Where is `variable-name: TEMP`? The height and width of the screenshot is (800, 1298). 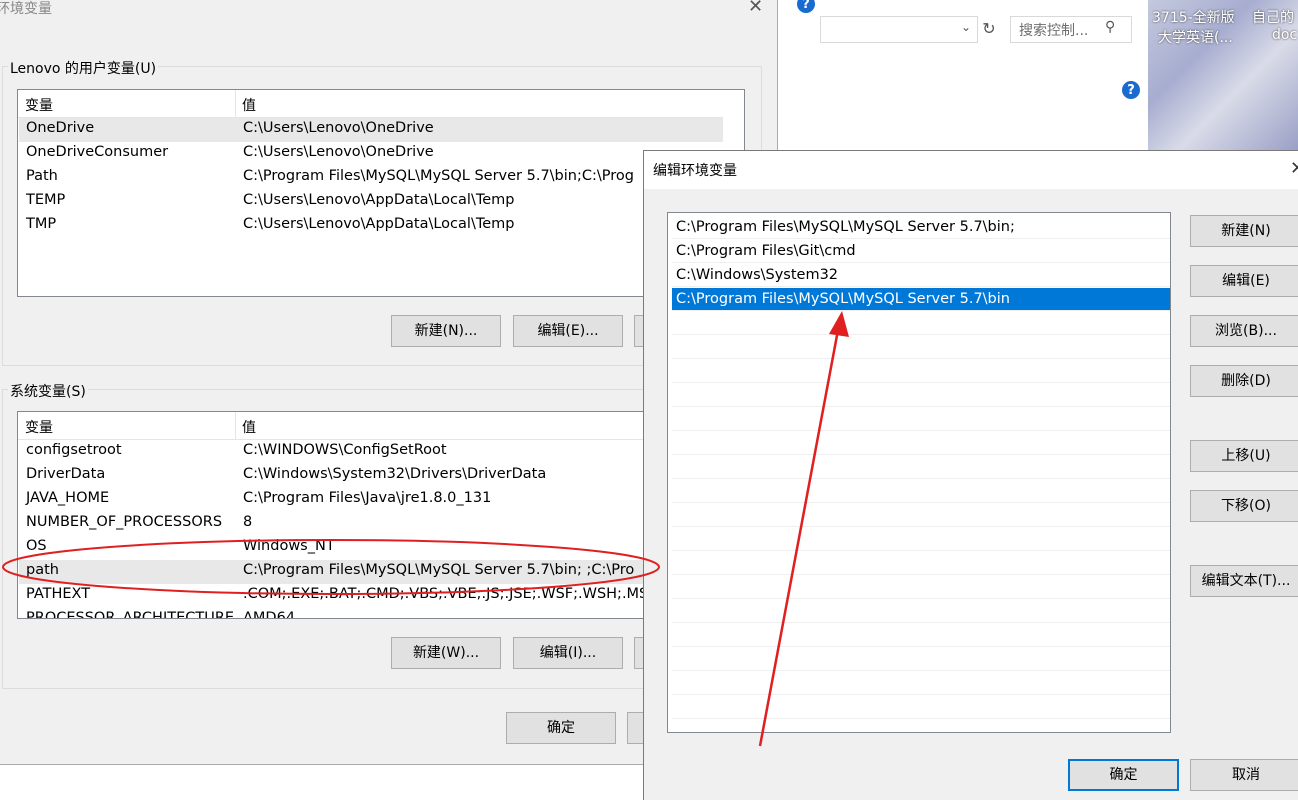
variable-name: TEMP is located at coordinates (46, 200).